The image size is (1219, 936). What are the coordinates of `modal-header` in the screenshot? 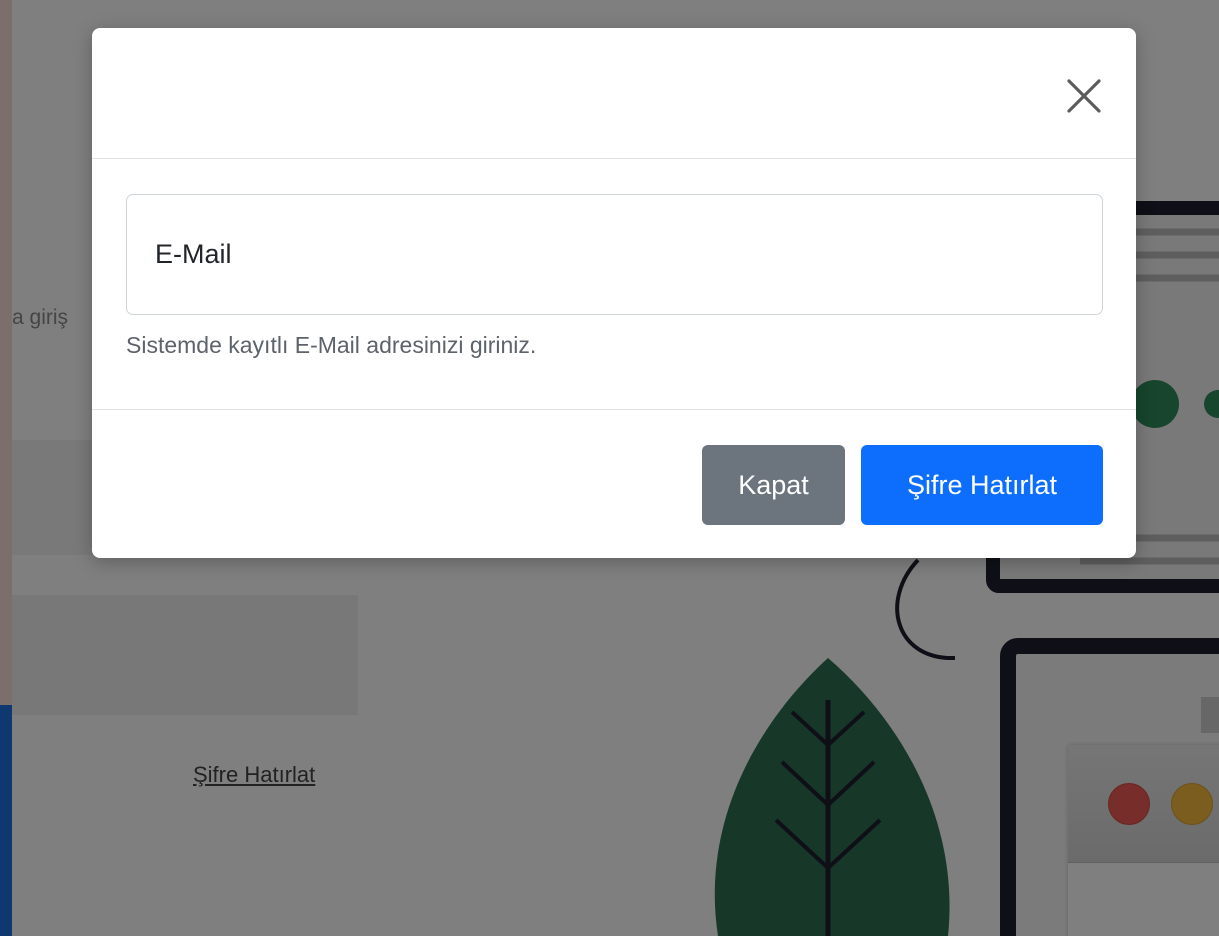 It's located at (614, 93).